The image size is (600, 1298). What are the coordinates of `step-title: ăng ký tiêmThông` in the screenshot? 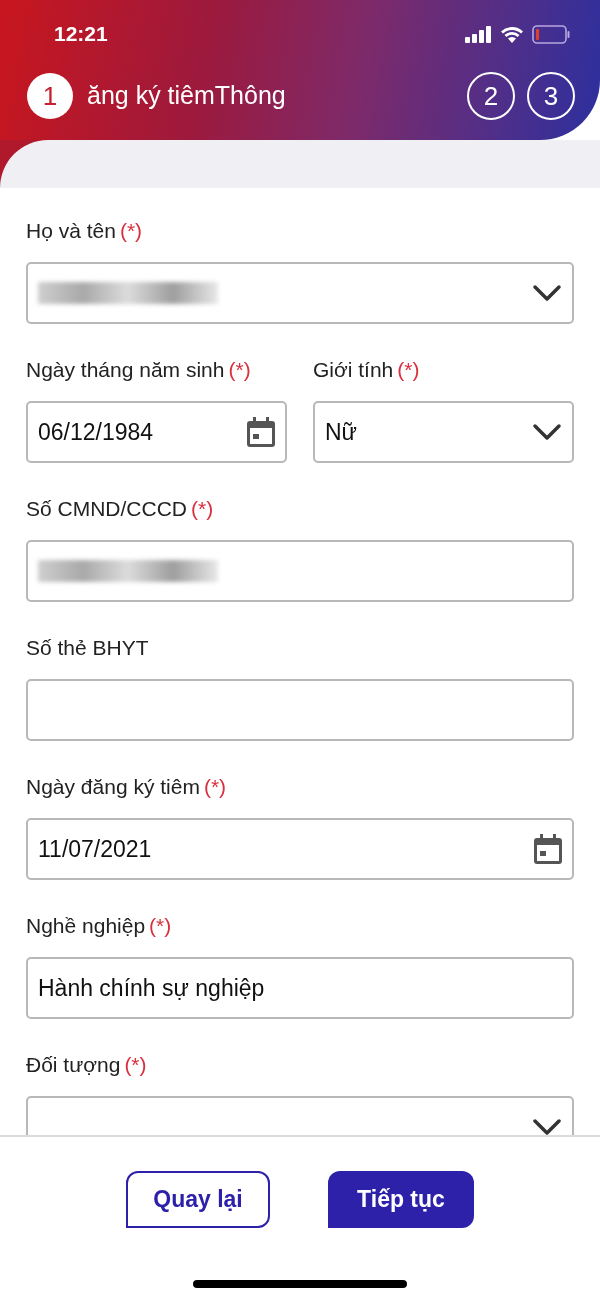 It's located at (186, 96).